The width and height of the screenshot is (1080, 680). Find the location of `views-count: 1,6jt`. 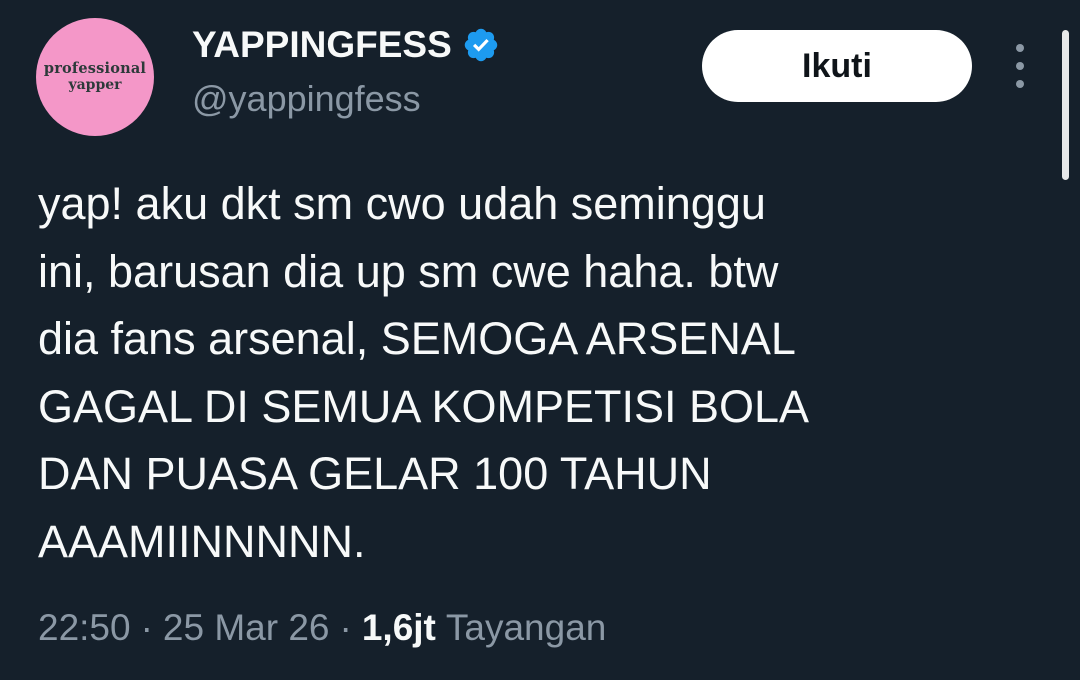

views-count: 1,6jt is located at coordinates (399, 628).